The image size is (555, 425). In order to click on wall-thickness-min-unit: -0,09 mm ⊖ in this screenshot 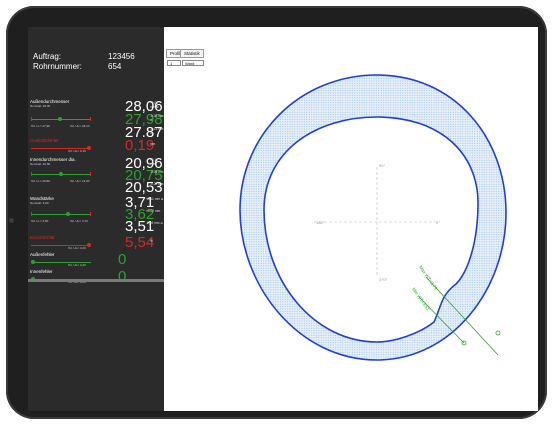, I will do `click(155, 223)`.